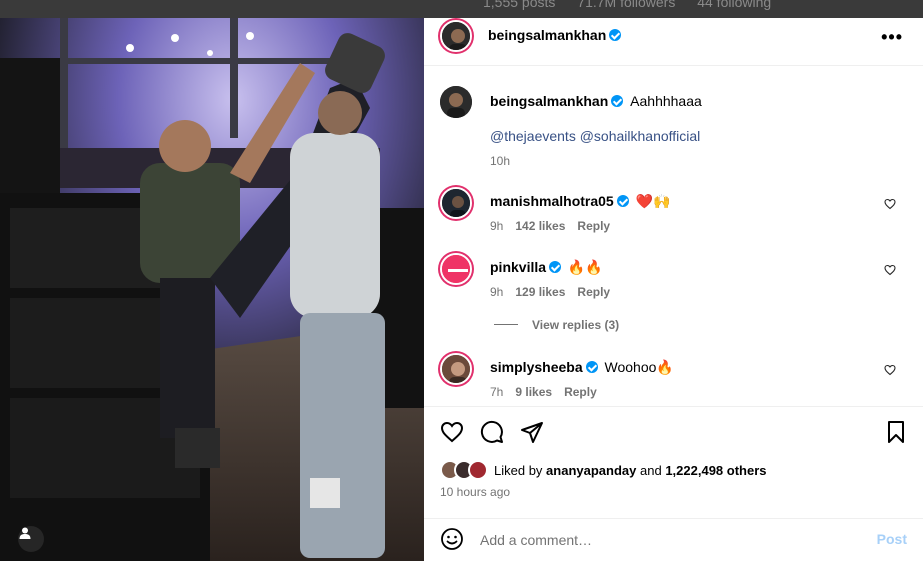 The image size is (923, 561). What do you see at coordinates (466, 470) in the screenshot?
I see `liker-avatars` at bounding box center [466, 470].